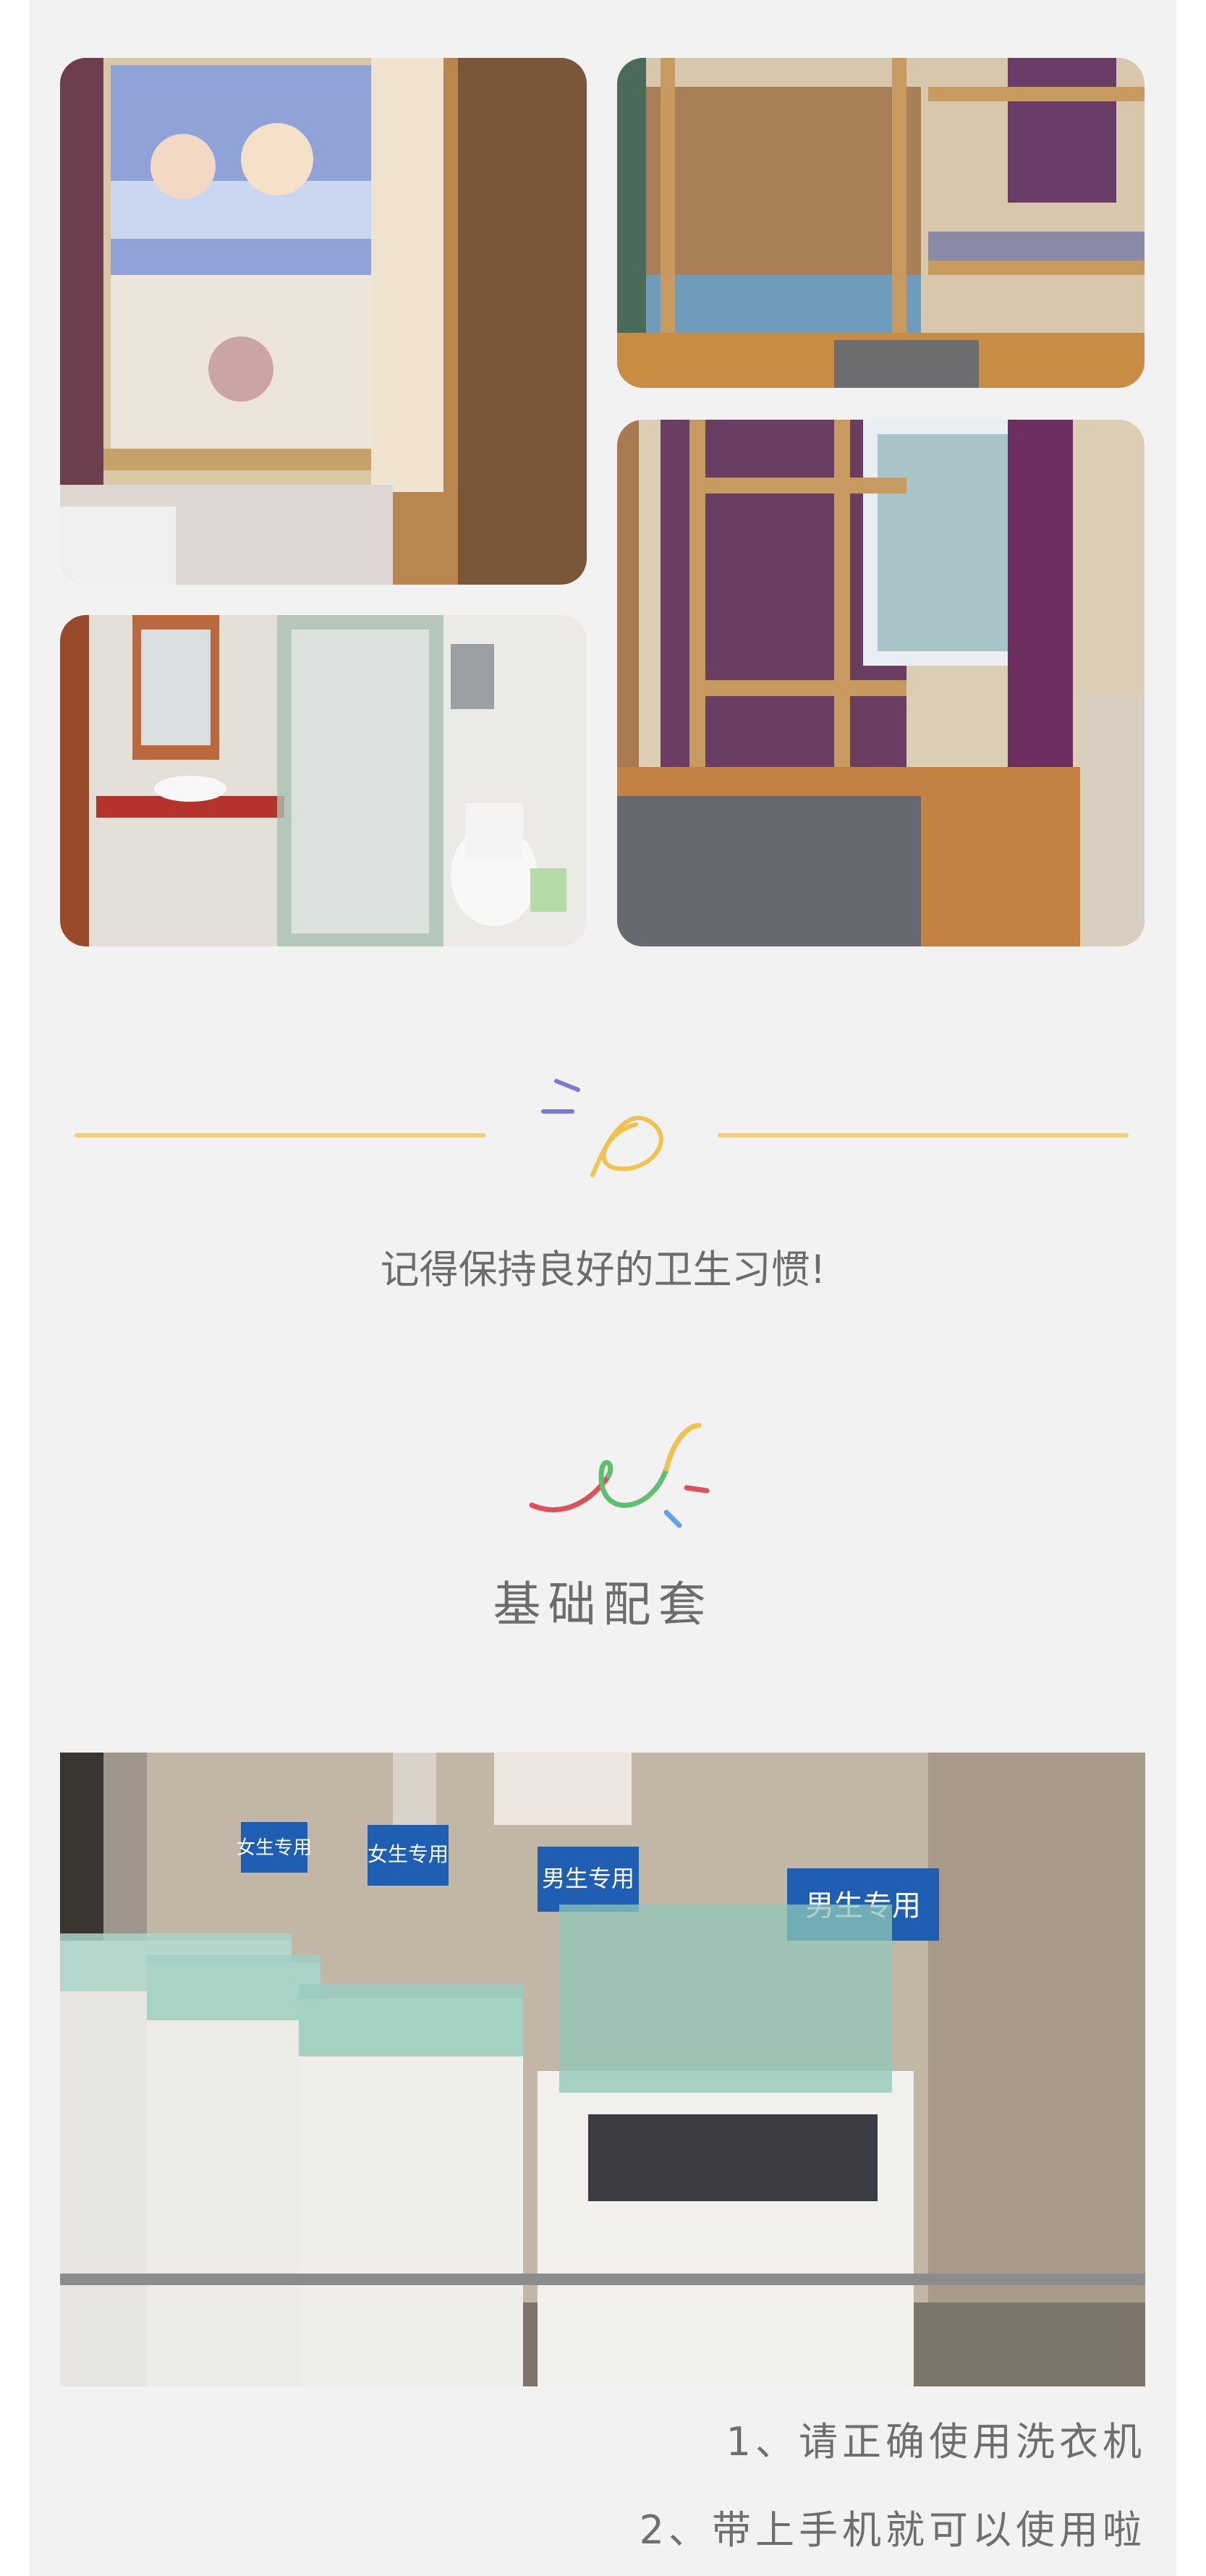  Describe the element at coordinates (408, 1854) in the screenshot. I see `laundry-sign-2: 女生专用` at that location.